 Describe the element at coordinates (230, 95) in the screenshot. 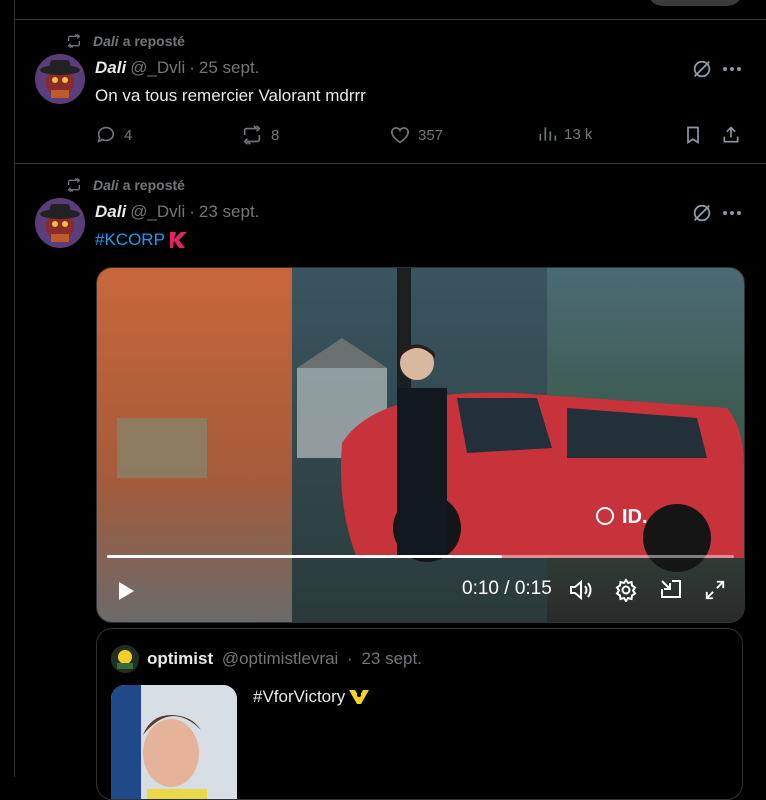

I see `tweet-text: On va tous remercier Valorant mdrrr` at that location.